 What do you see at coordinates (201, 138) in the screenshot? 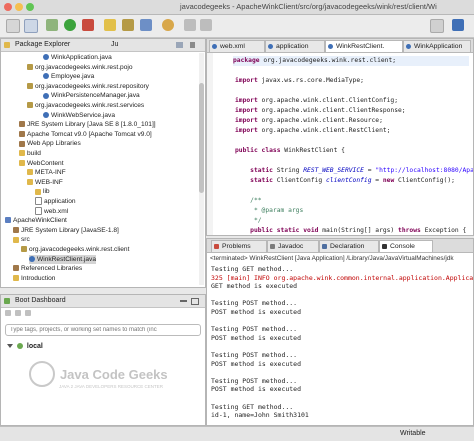
I see `scrollbar-thumb` at bounding box center [201, 138].